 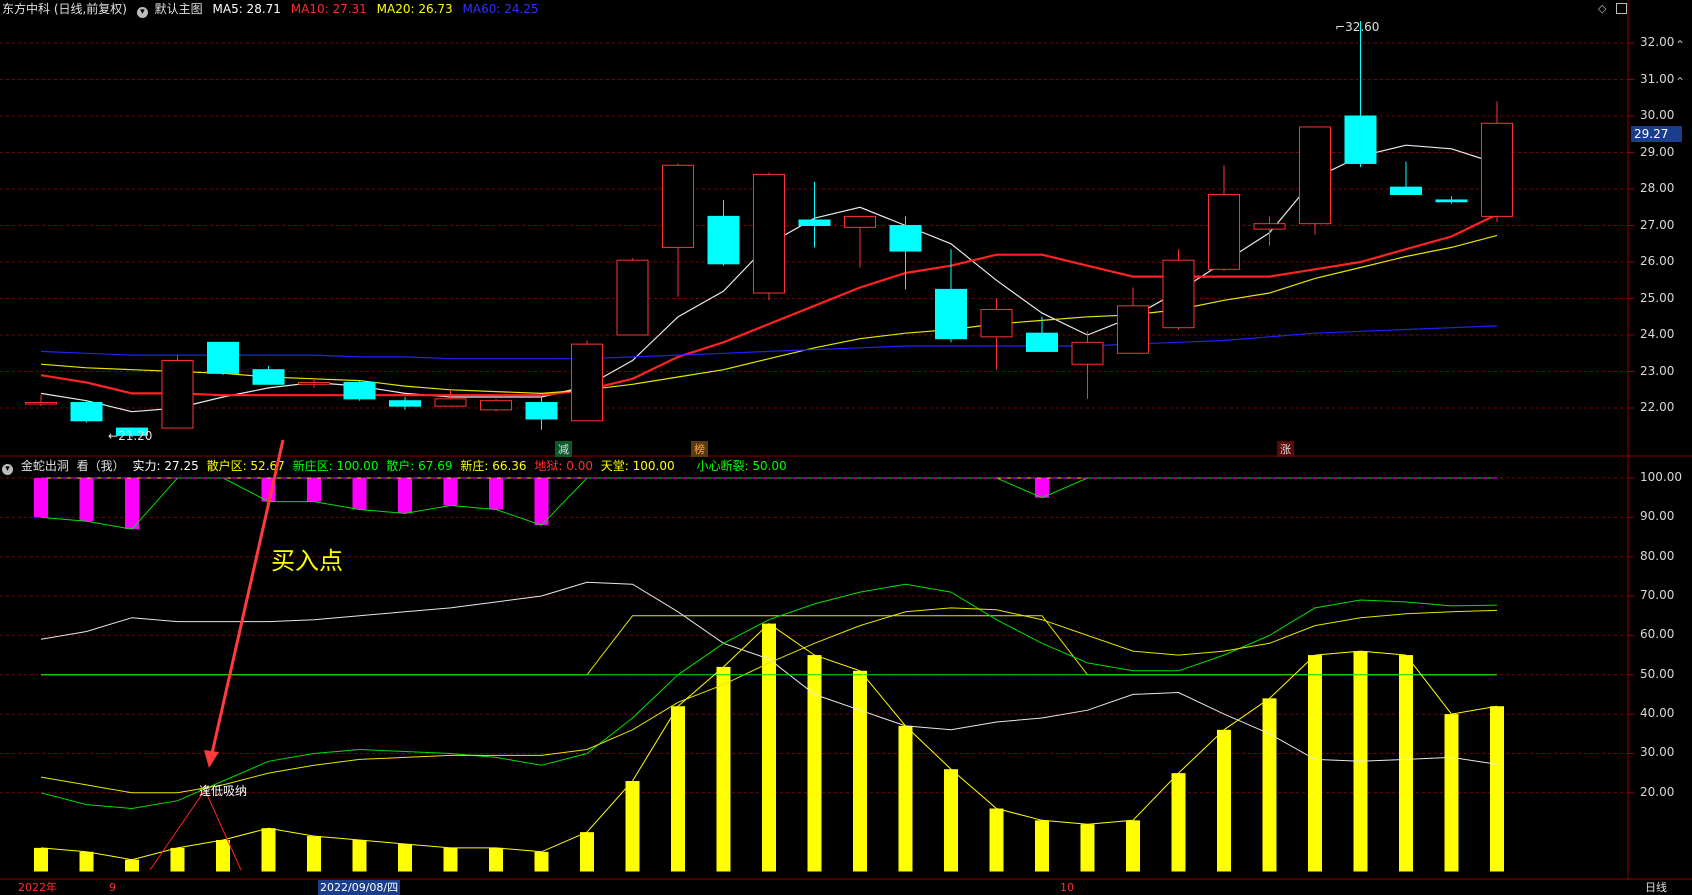 What do you see at coordinates (1657, 752) in the screenshot?
I see `indicator-tick-label: 30.00` at bounding box center [1657, 752].